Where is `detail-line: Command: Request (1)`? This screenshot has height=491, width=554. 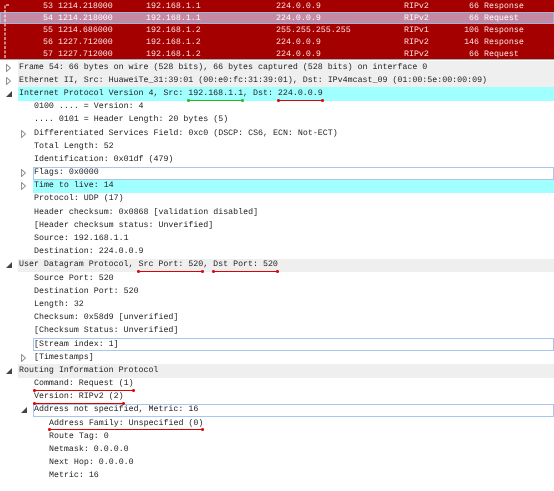 detail-line: Command: Request (1) is located at coordinates (84, 384).